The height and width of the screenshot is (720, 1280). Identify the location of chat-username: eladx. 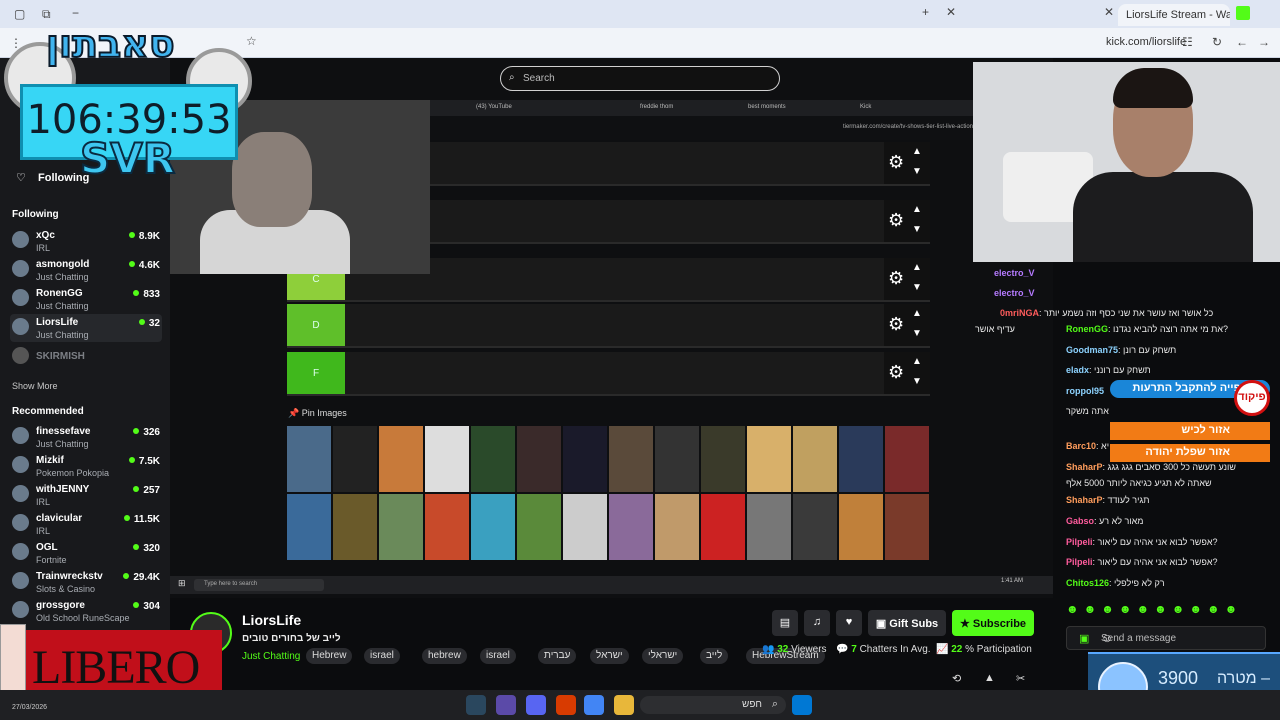
(1077, 370).